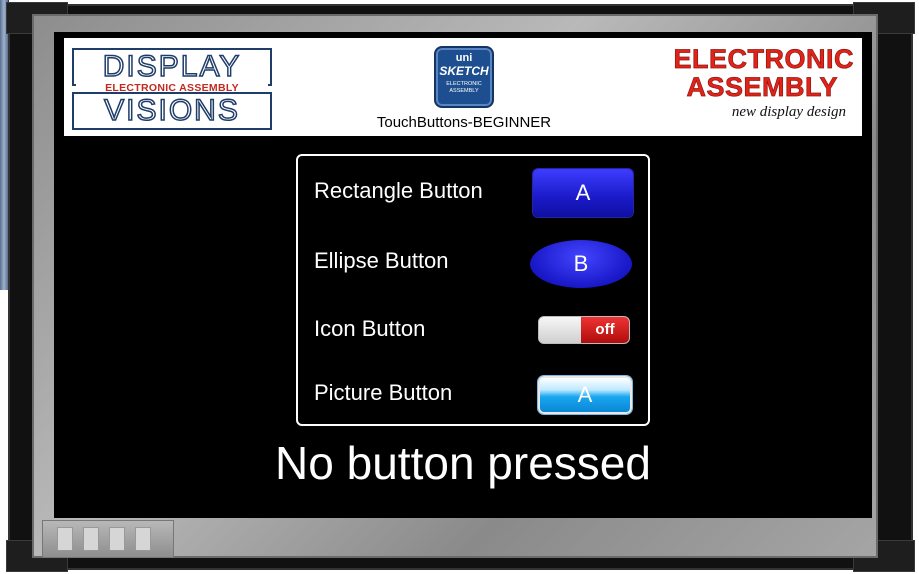 The height and width of the screenshot is (574, 919). Describe the element at coordinates (172, 67) in the screenshot. I see `logo-word-display: DISPLAY` at that location.